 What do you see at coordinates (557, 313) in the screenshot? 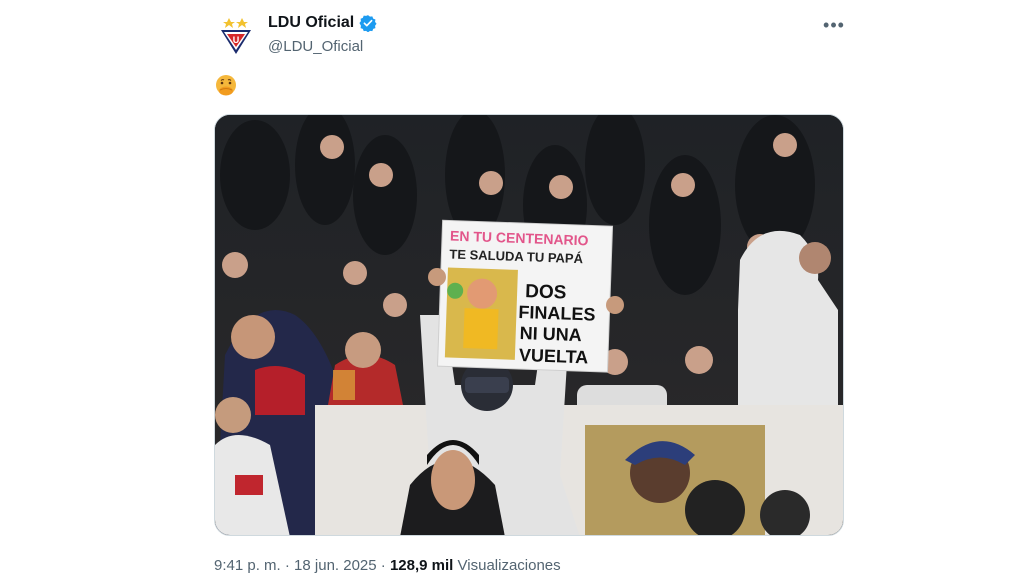
I see `sign-line-4: FINALES` at bounding box center [557, 313].